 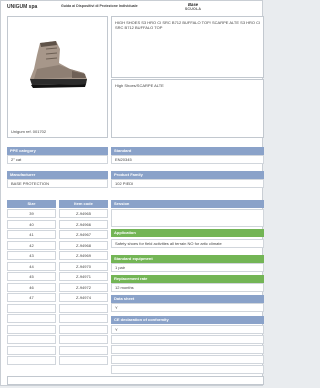 What do you see at coordinates (139, 85) in the screenshot?
I see `product-category: High Shoes/SCARPE ALTE` at bounding box center [139, 85].